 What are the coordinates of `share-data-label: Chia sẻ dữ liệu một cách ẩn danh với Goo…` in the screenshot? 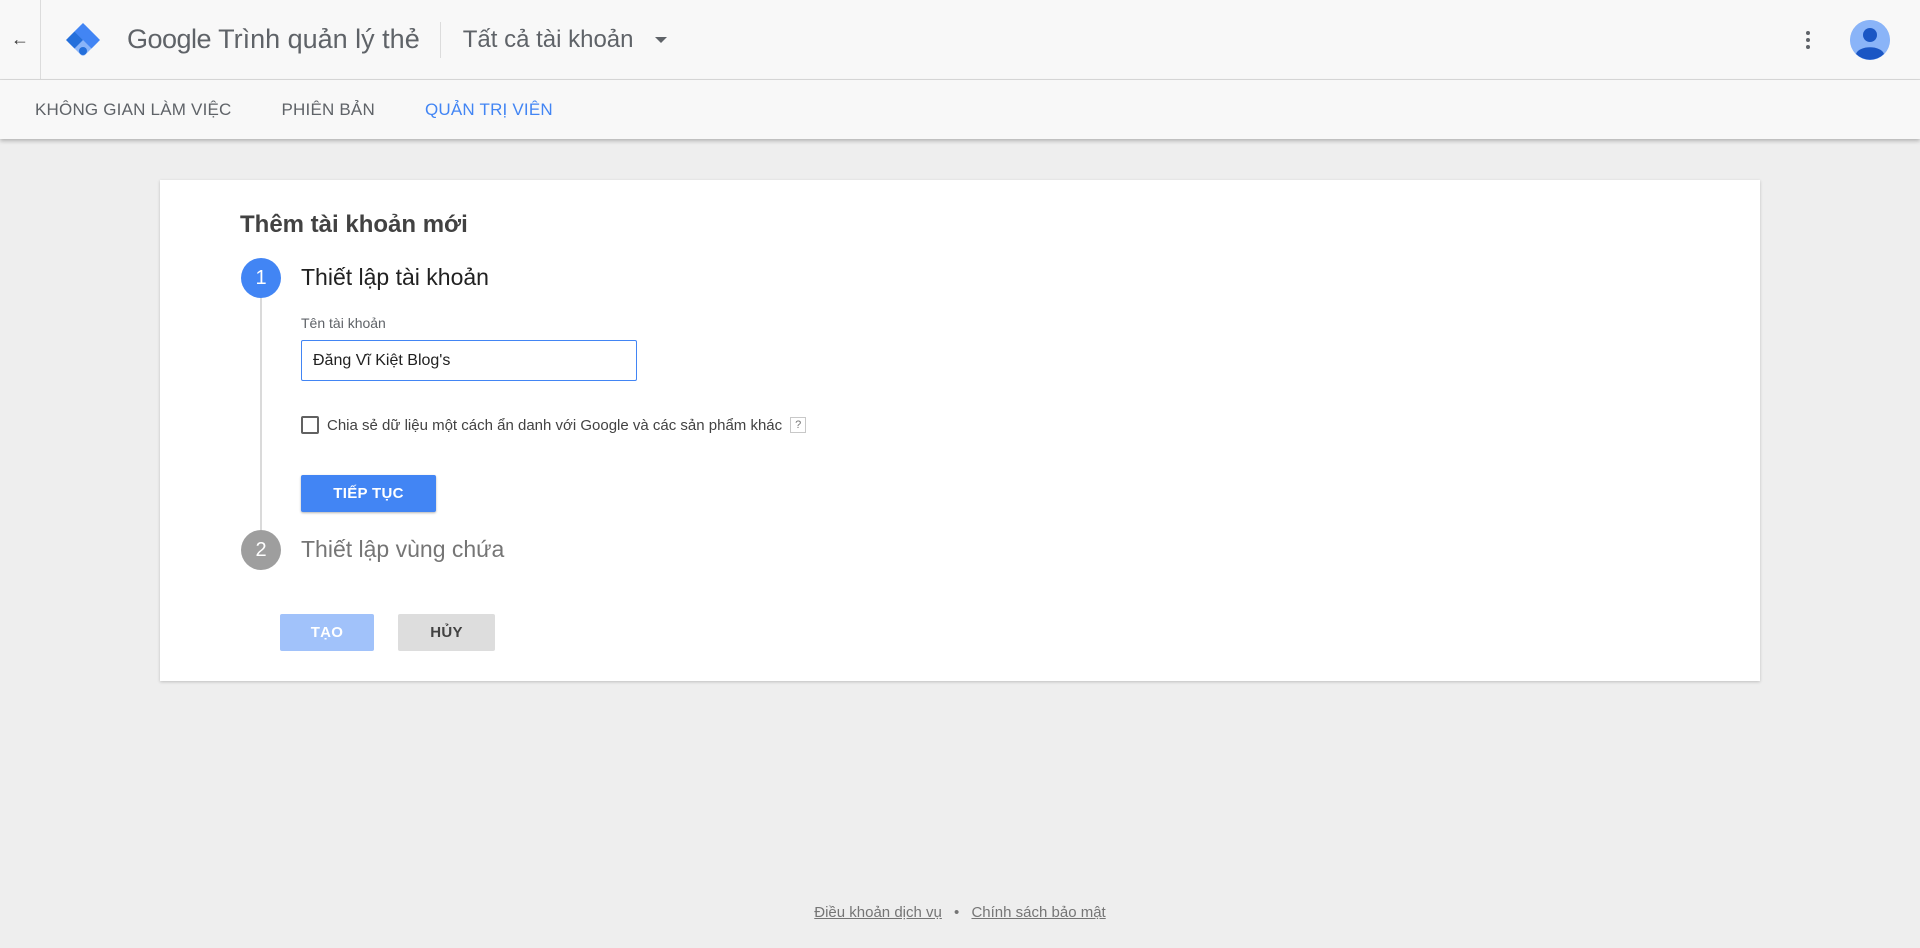 It's located at (555, 425).